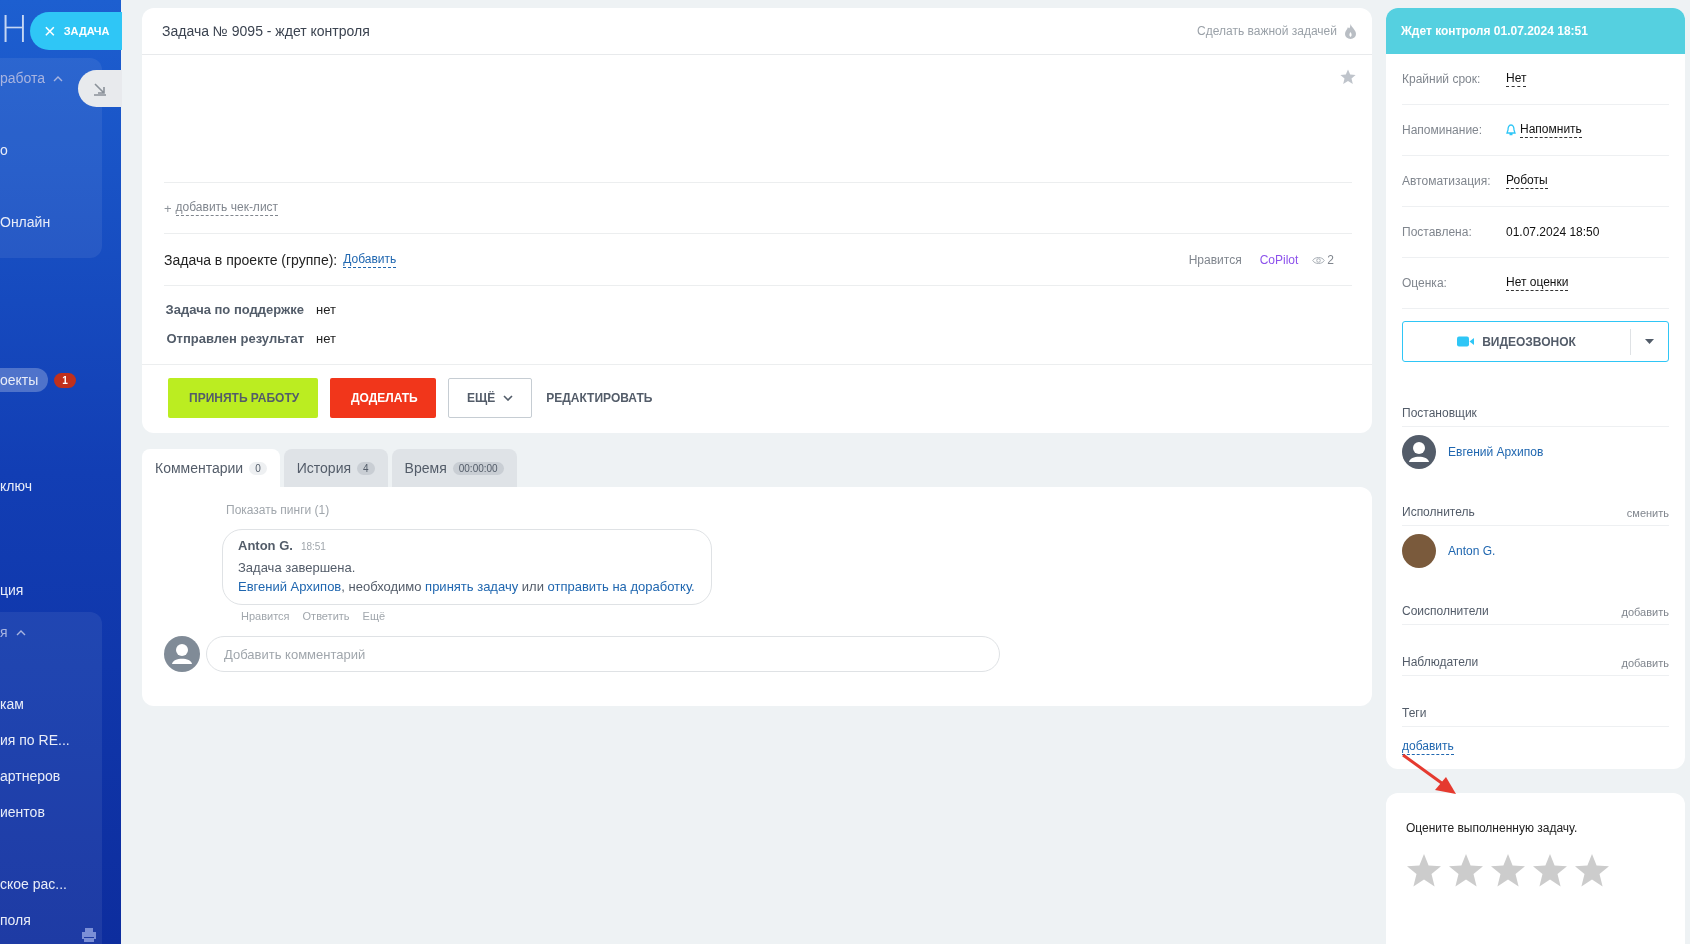 The image size is (1690, 944). Describe the element at coordinates (1516, 79) in the screenshot. I see `field-link: Нет` at that location.